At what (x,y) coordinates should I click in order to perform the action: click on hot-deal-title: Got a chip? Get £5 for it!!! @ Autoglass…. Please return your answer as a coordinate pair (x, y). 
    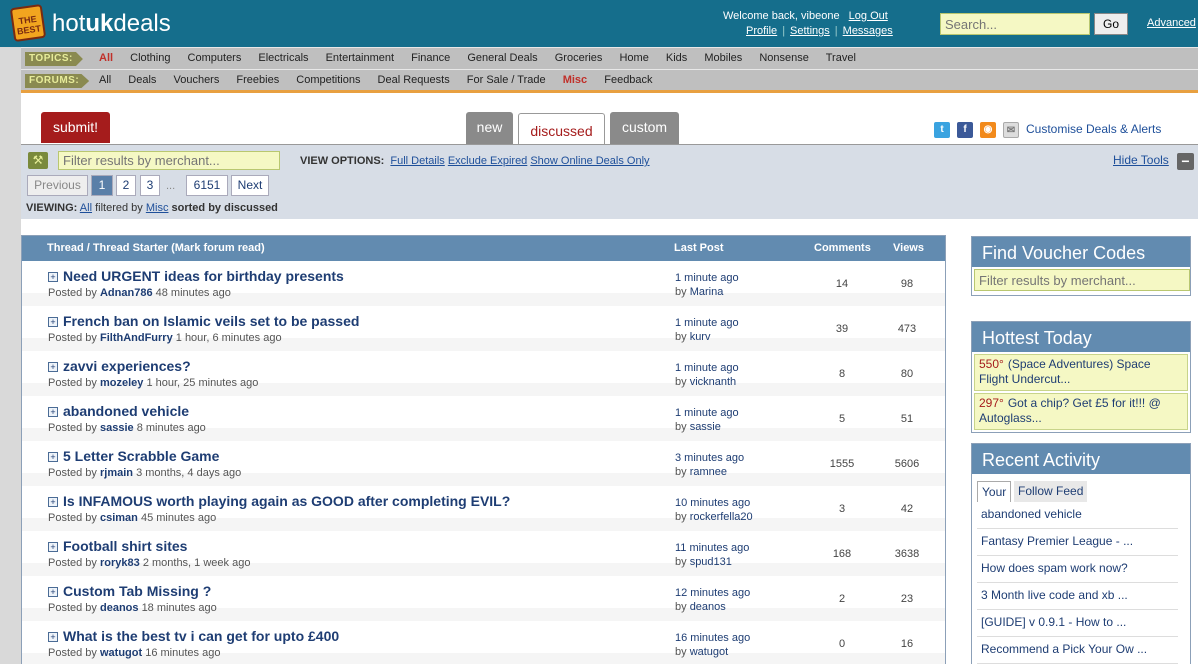
    Looking at the image, I should click on (1070, 410).